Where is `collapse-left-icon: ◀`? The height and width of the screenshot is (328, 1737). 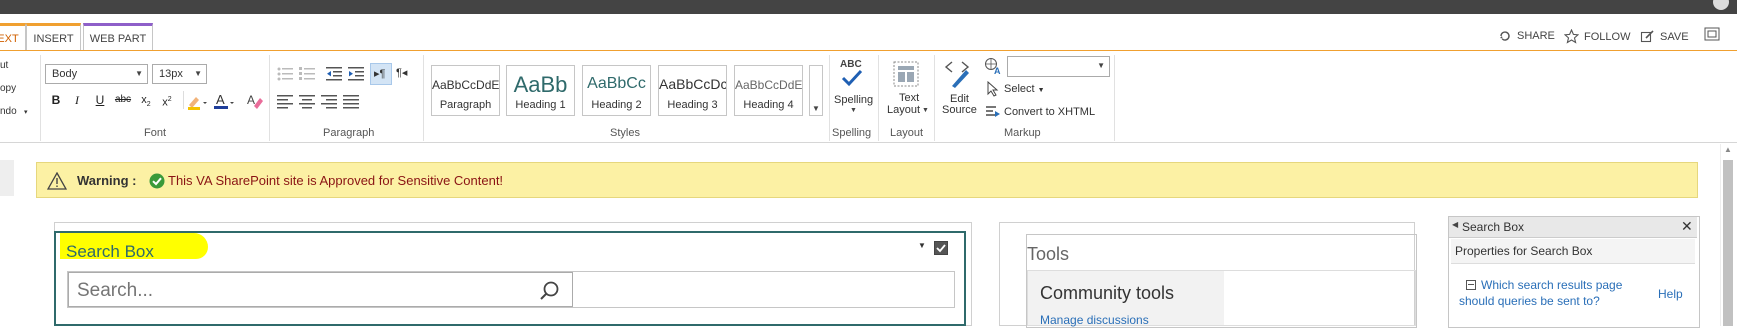 collapse-left-icon: ◀ is located at coordinates (1455, 224).